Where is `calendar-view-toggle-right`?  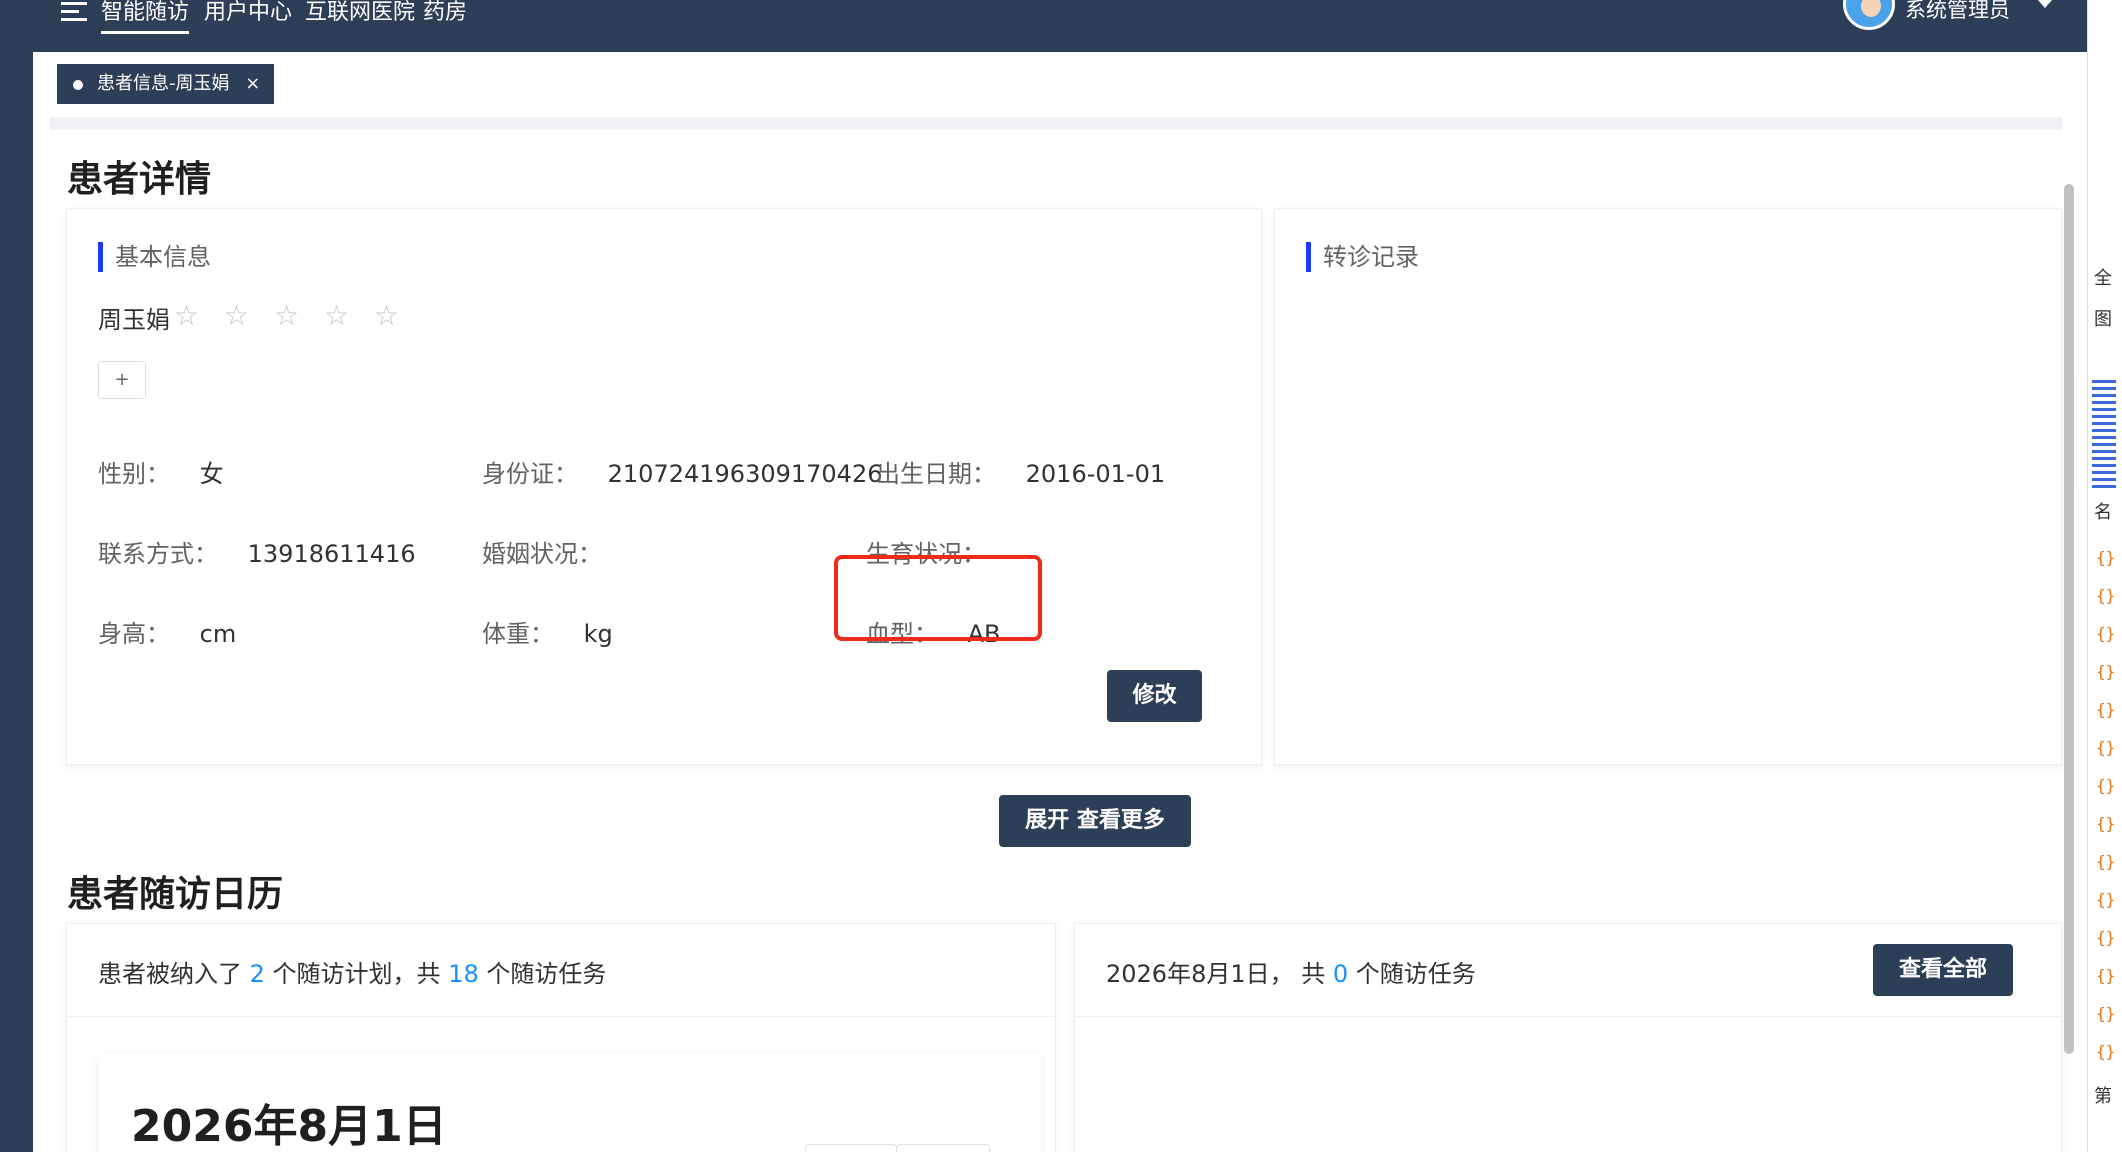
calendar-view-toggle-right is located at coordinates (943, 1148).